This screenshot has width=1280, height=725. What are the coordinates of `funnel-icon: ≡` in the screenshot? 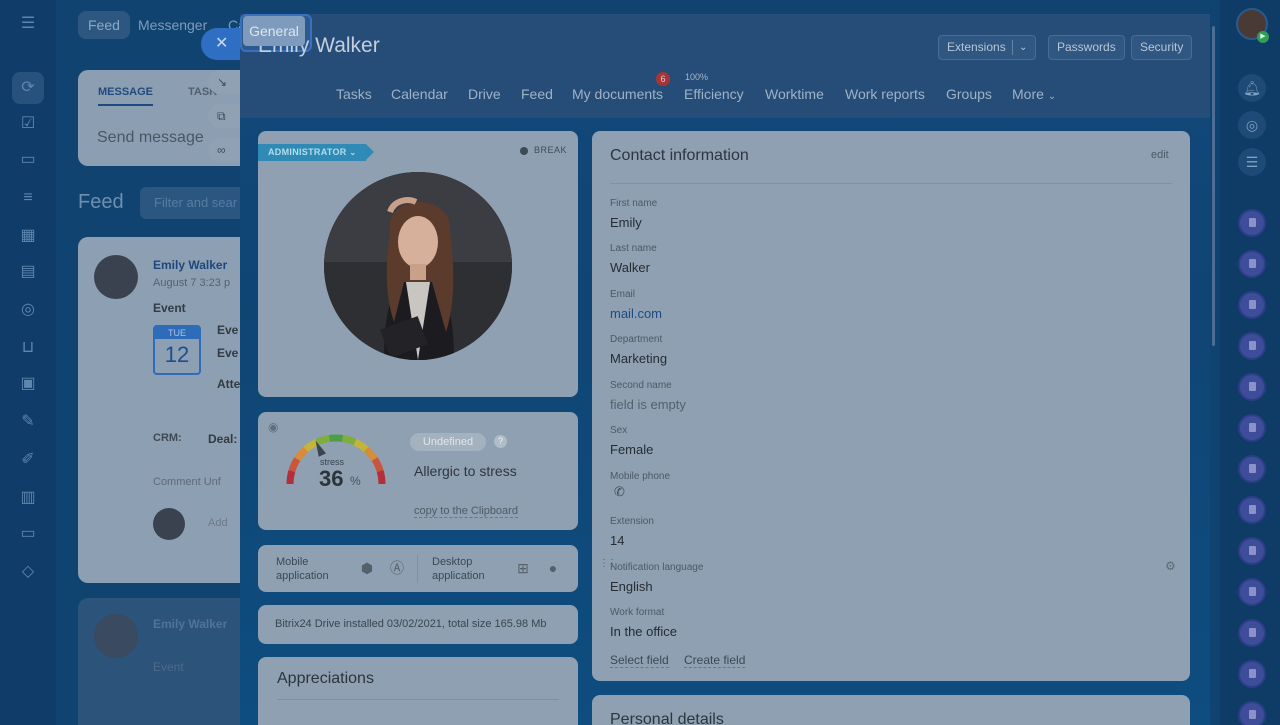 It's located at (28, 198).